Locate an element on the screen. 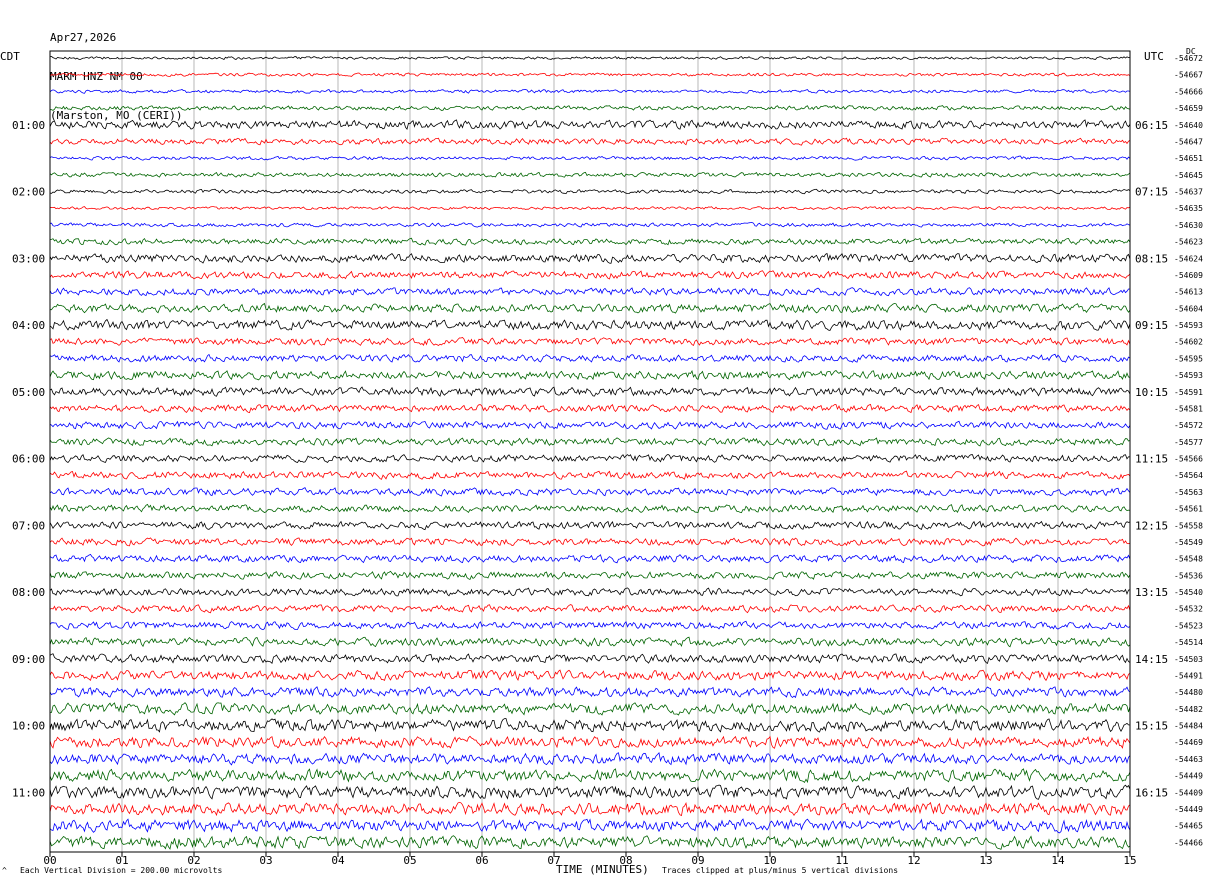 This screenshot has width=1210, height=886. utc-hour-label-11: 16:15 is located at coordinates (1151, 792).